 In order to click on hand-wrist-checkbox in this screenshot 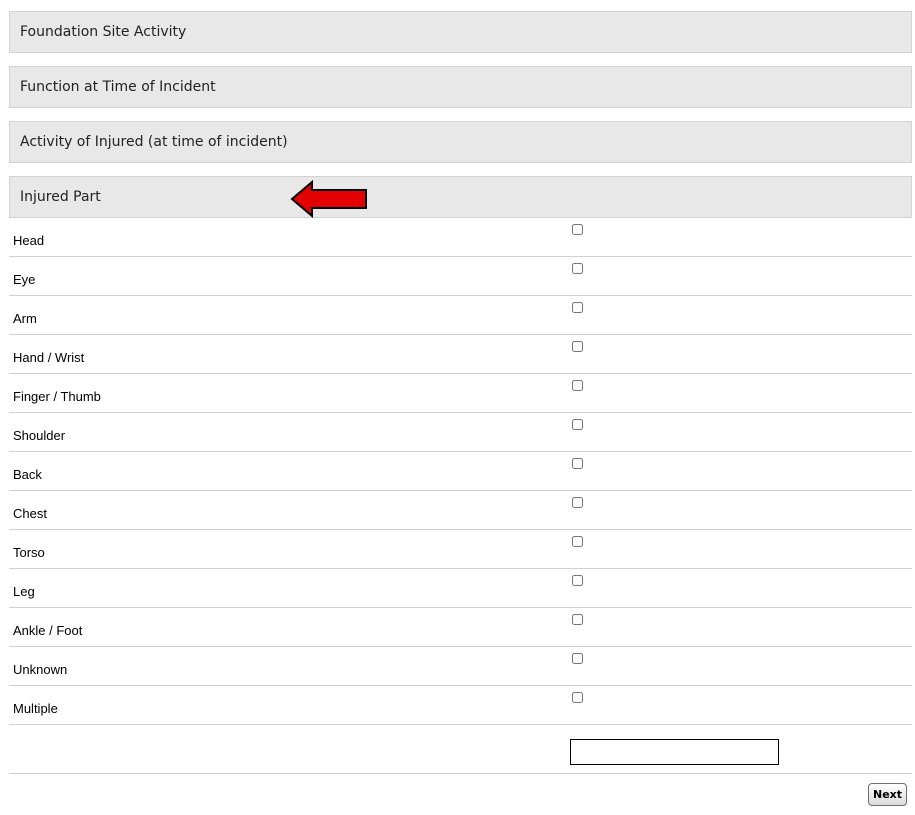, I will do `click(577, 346)`.